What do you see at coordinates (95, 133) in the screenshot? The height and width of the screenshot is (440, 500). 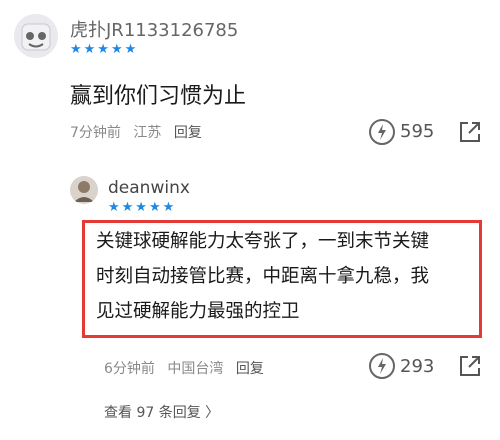 I see `comment-time: 7分钟前` at bounding box center [95, 133].